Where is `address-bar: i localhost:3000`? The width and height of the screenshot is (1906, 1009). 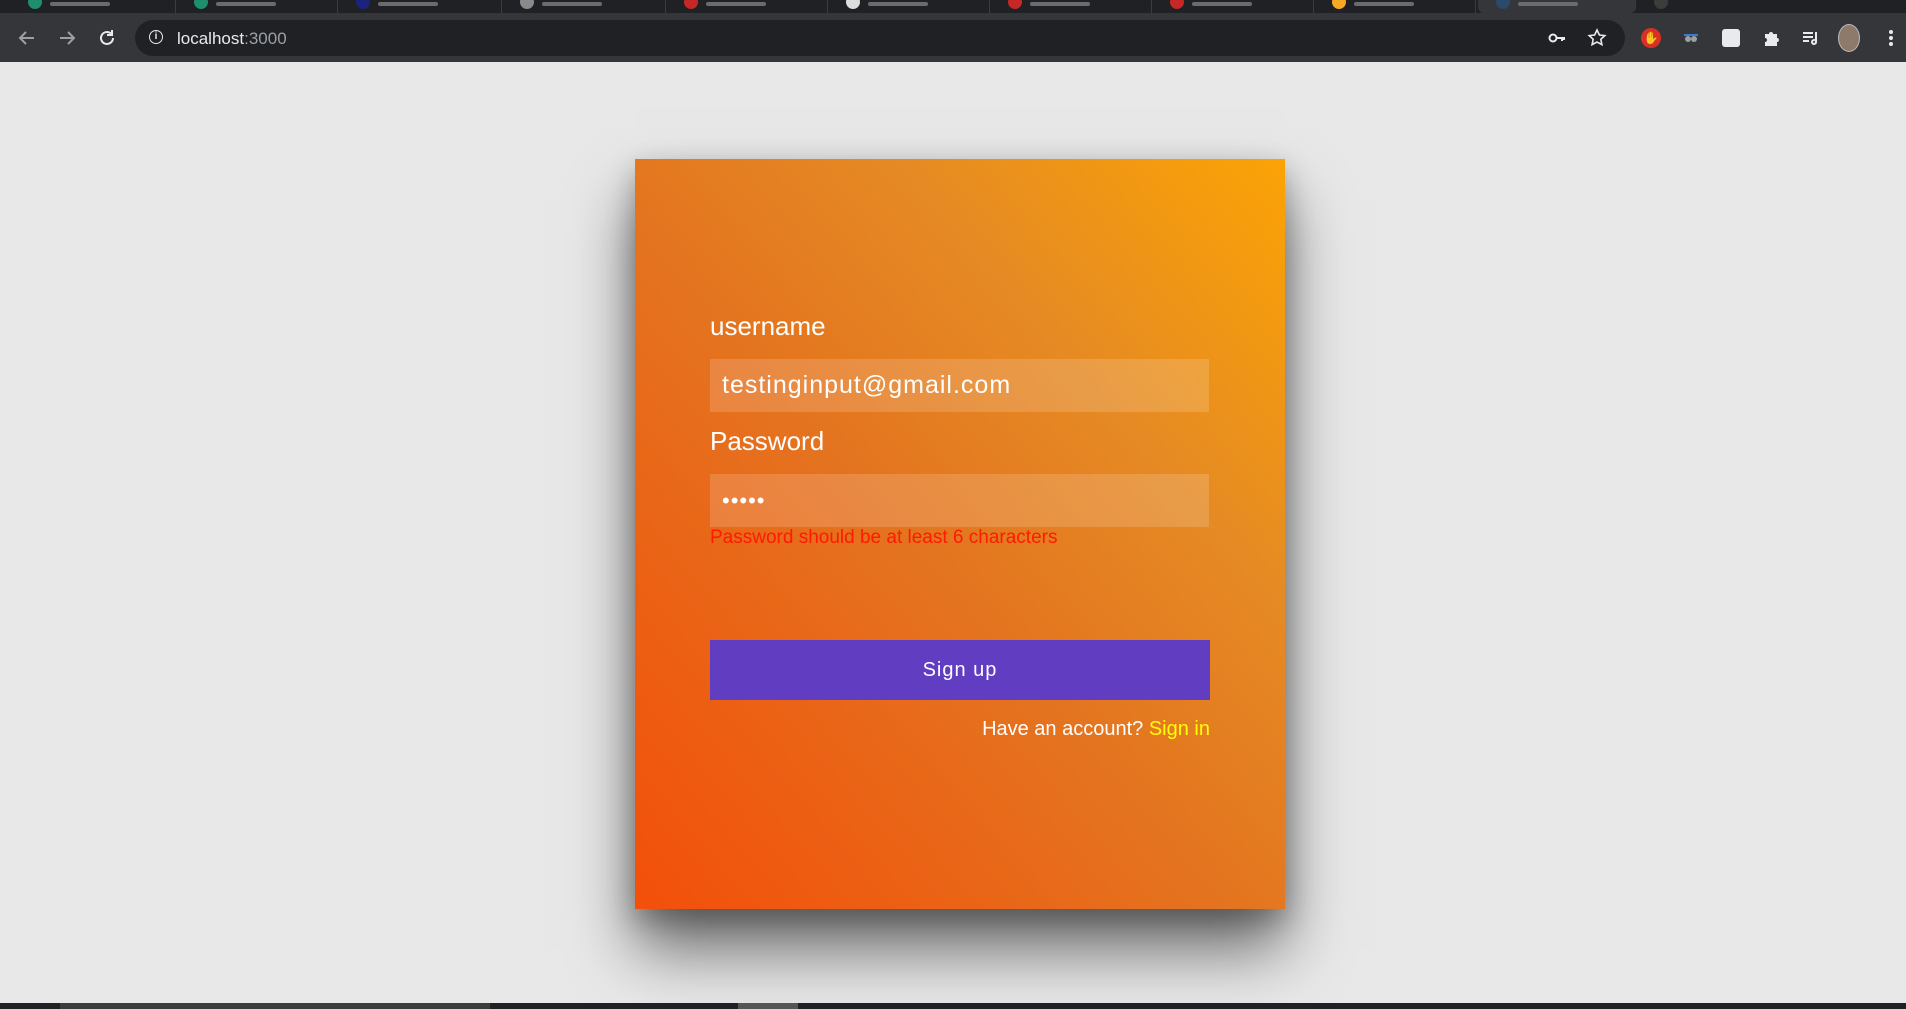
address-bar: i localhost:3000 is located at coordinates (880, 38).